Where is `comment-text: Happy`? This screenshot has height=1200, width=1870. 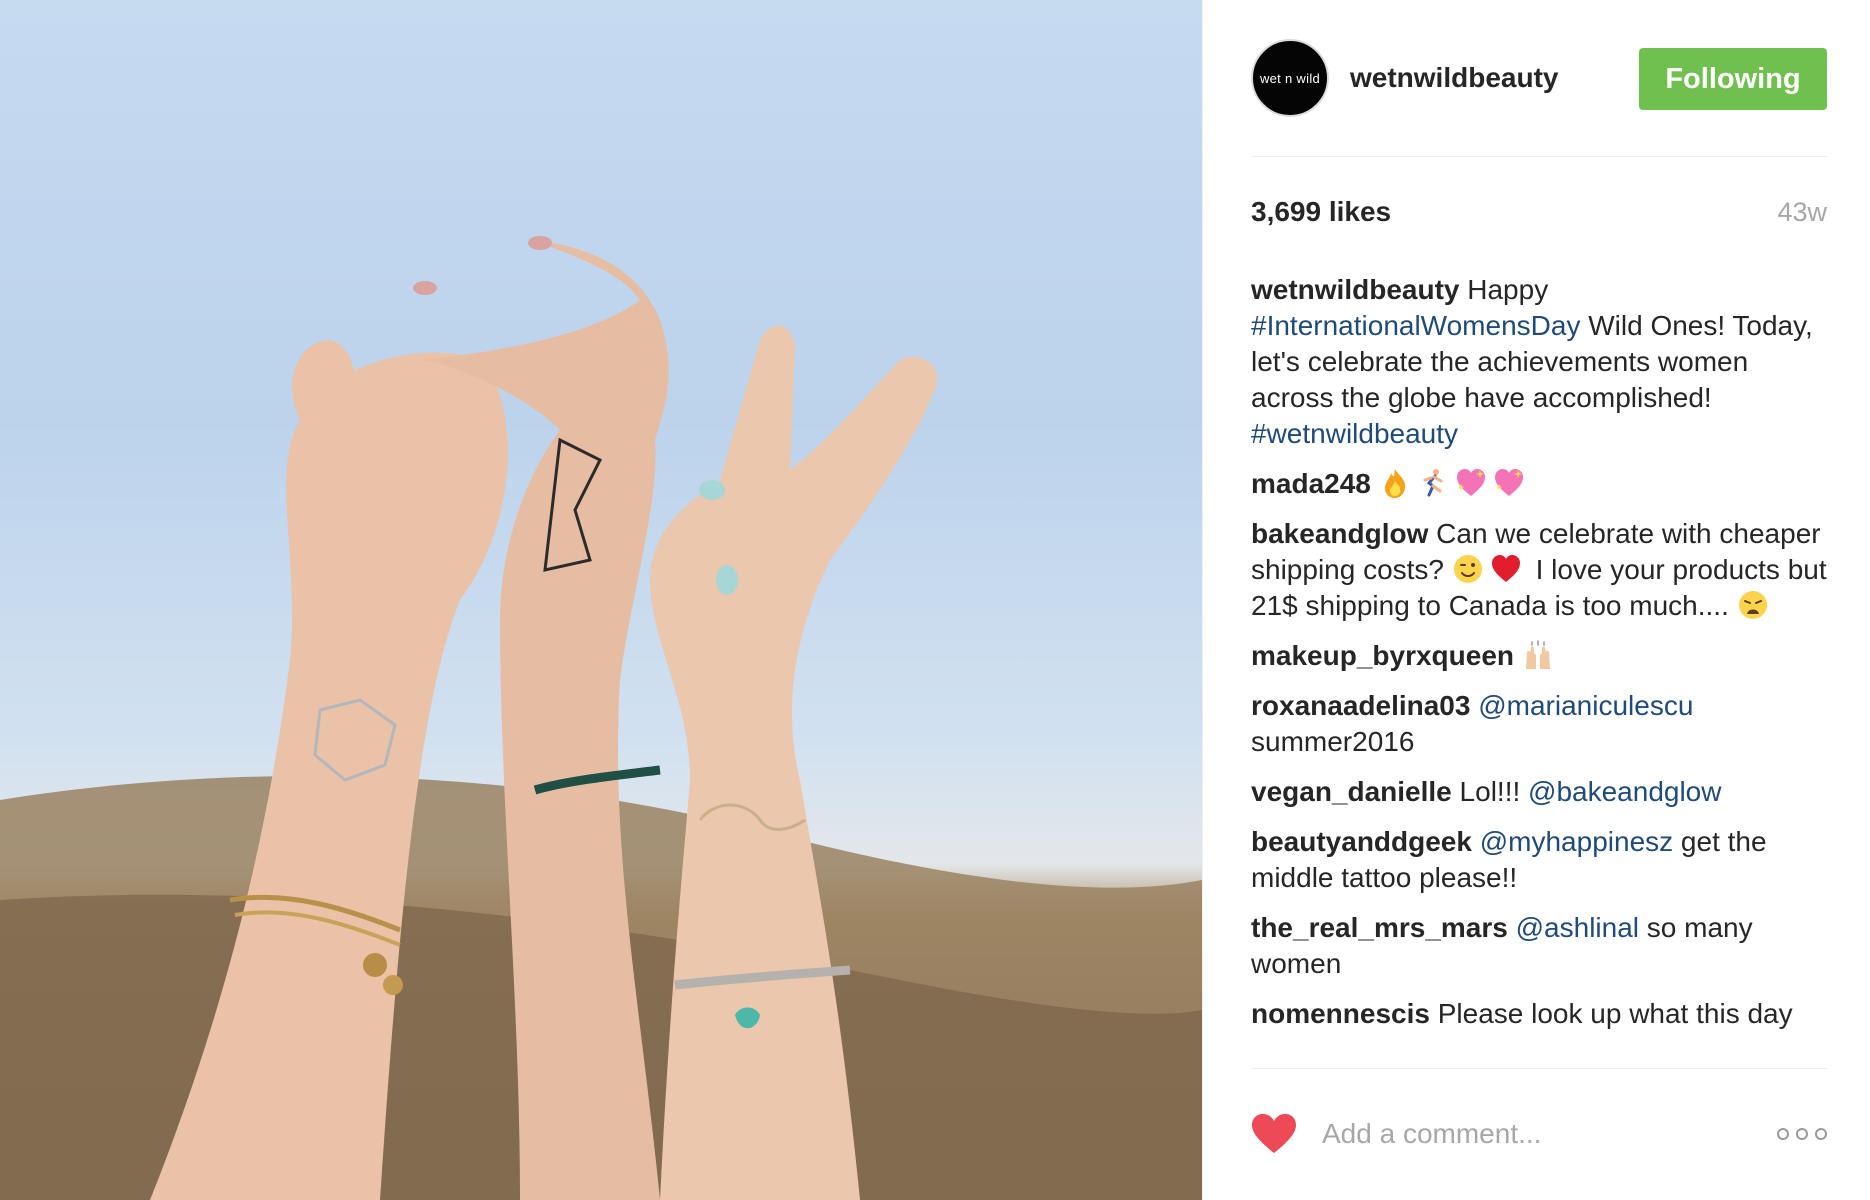
comment-text: Happy is located at coordinates (1508, 289).